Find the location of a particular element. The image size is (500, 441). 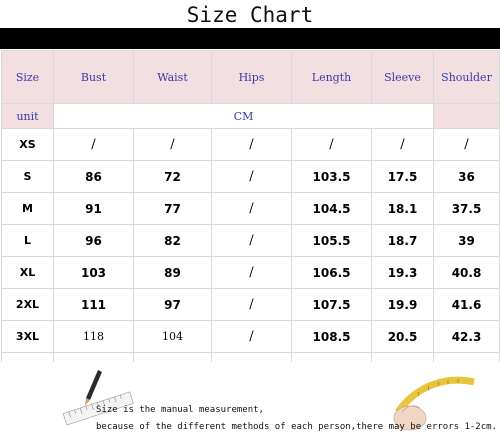

size-label: M is located at coordinates (27, 208).